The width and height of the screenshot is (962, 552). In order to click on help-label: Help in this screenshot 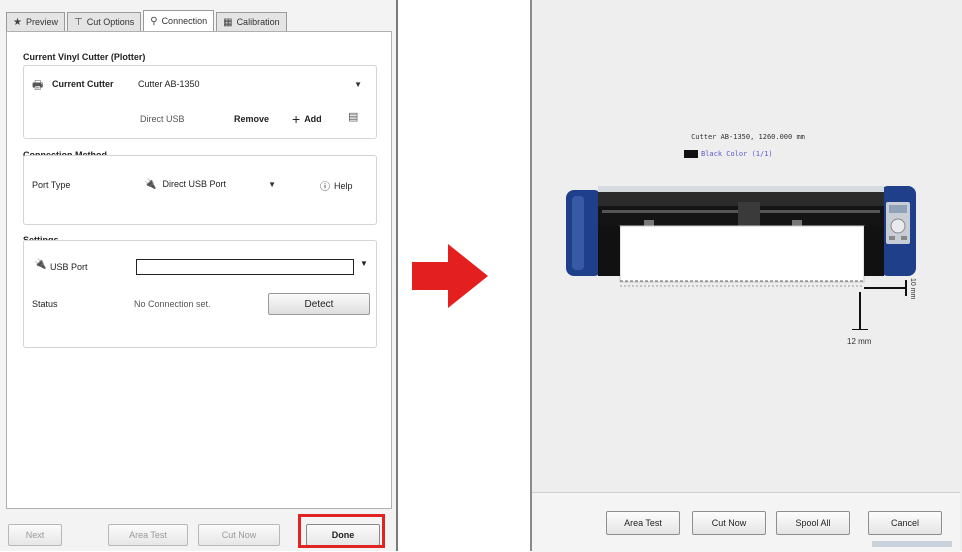, I will do `click(343, 185)`.